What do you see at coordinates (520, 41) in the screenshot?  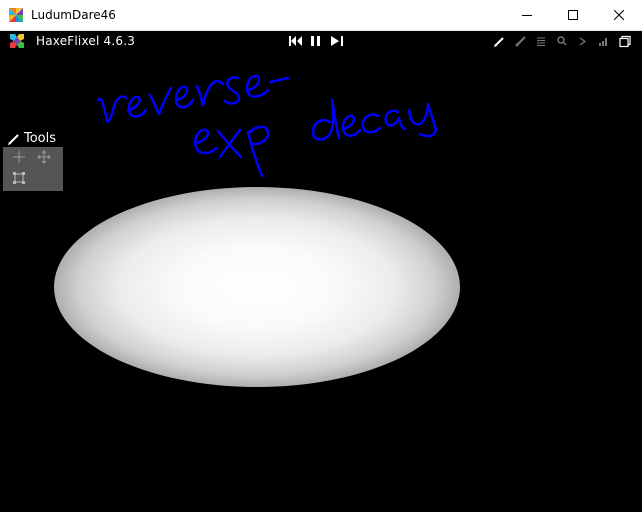 I see `brush-icon` at bounding box center [520, 41].